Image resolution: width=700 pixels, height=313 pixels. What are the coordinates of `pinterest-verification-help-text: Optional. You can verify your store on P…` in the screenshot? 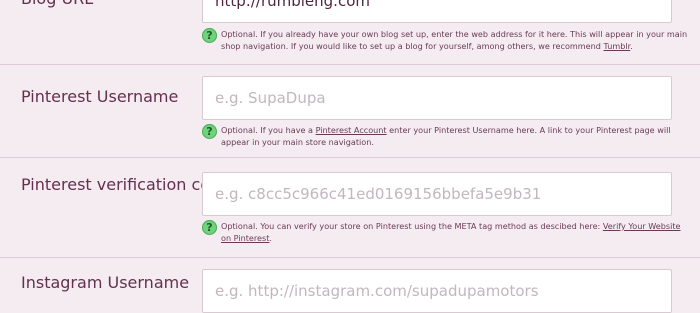 It's located at (451, 232).